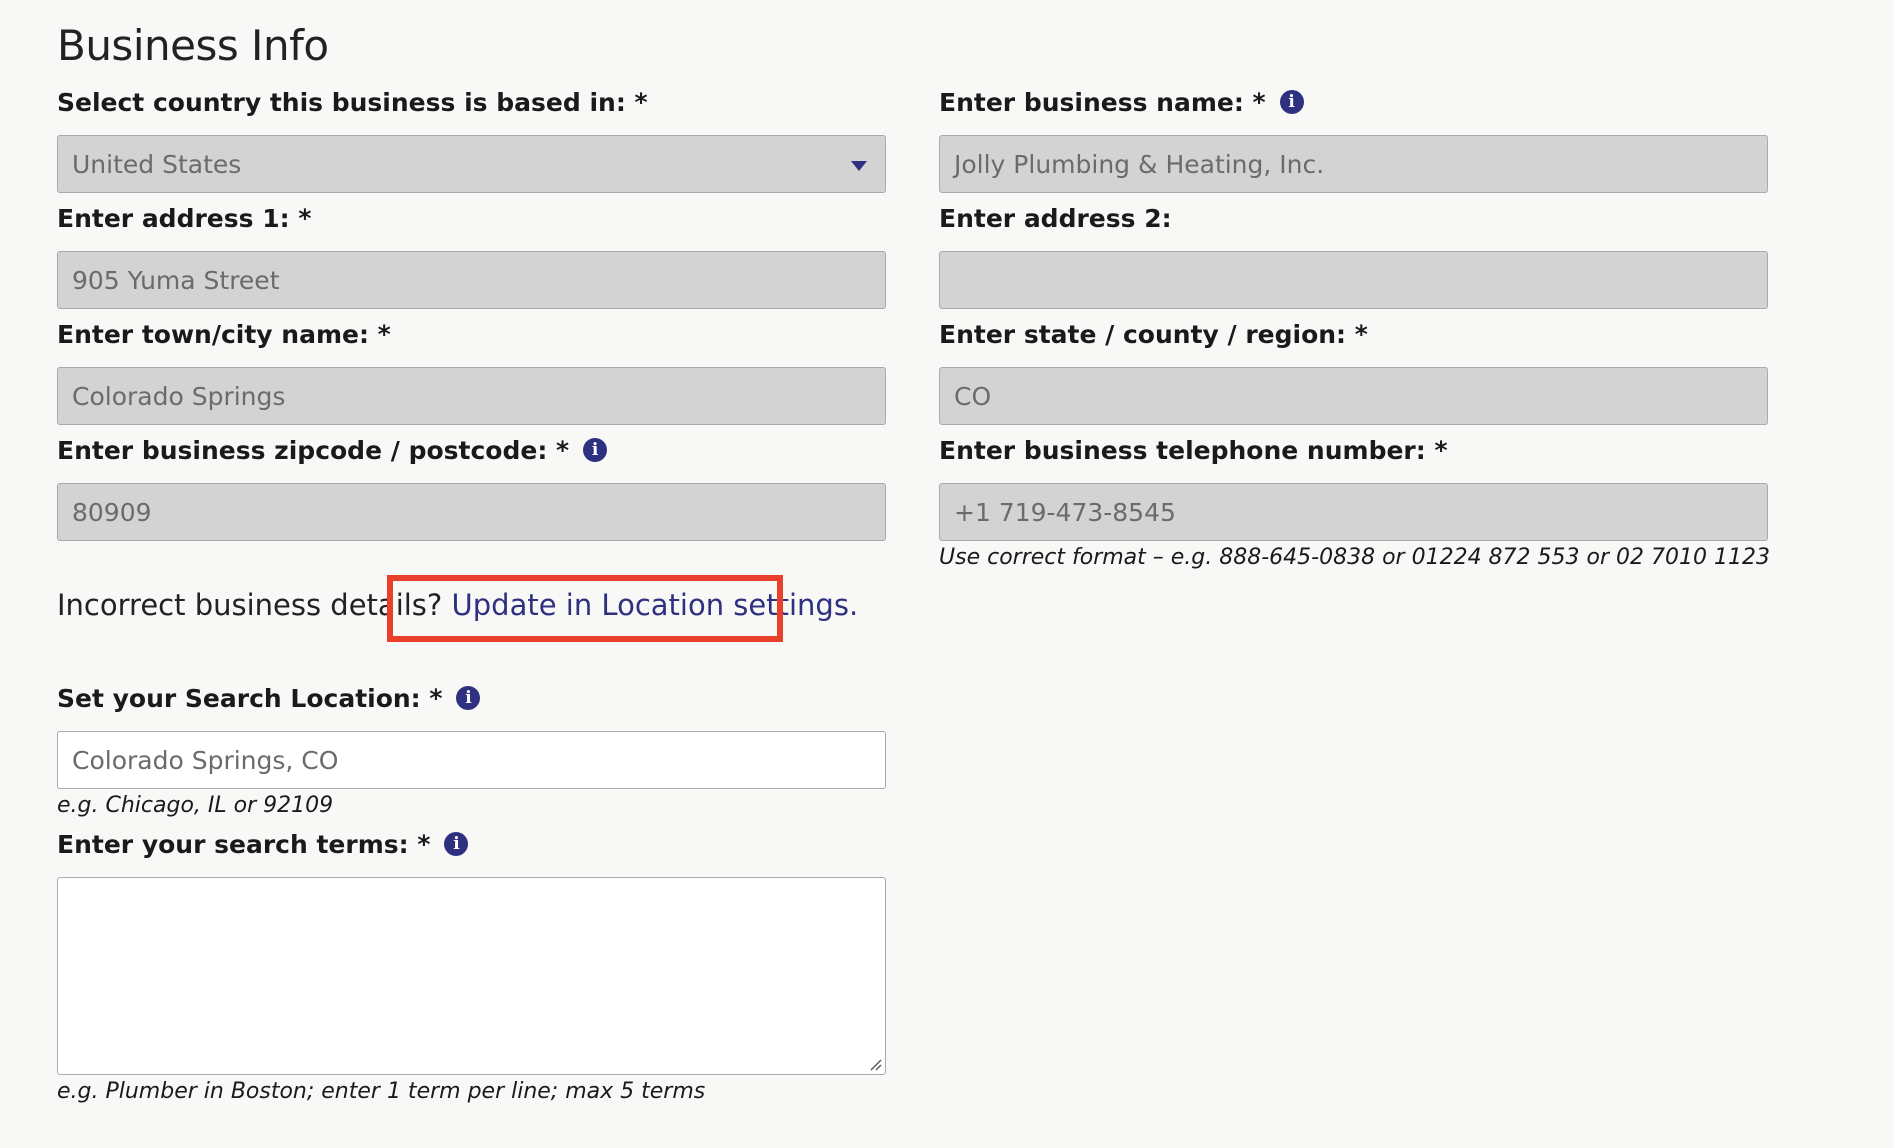 The height and width of the screenshot is (1148, 1893). What do you see at coordinates (176, 280) in the screenshot?
I see `address1-value: 905 Yuma Street` at bounding box center [176, 280].